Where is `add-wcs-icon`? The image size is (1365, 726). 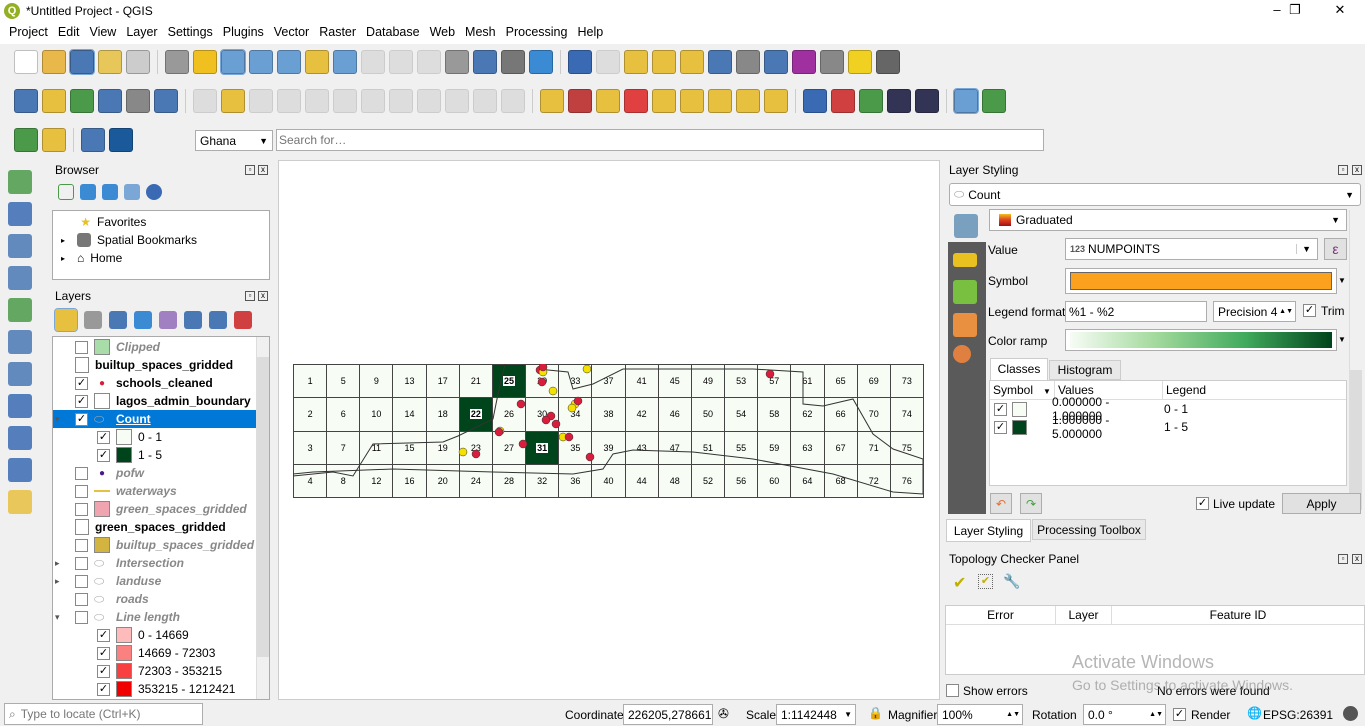 add-wcs-icon is located at coordinates (20, 470).